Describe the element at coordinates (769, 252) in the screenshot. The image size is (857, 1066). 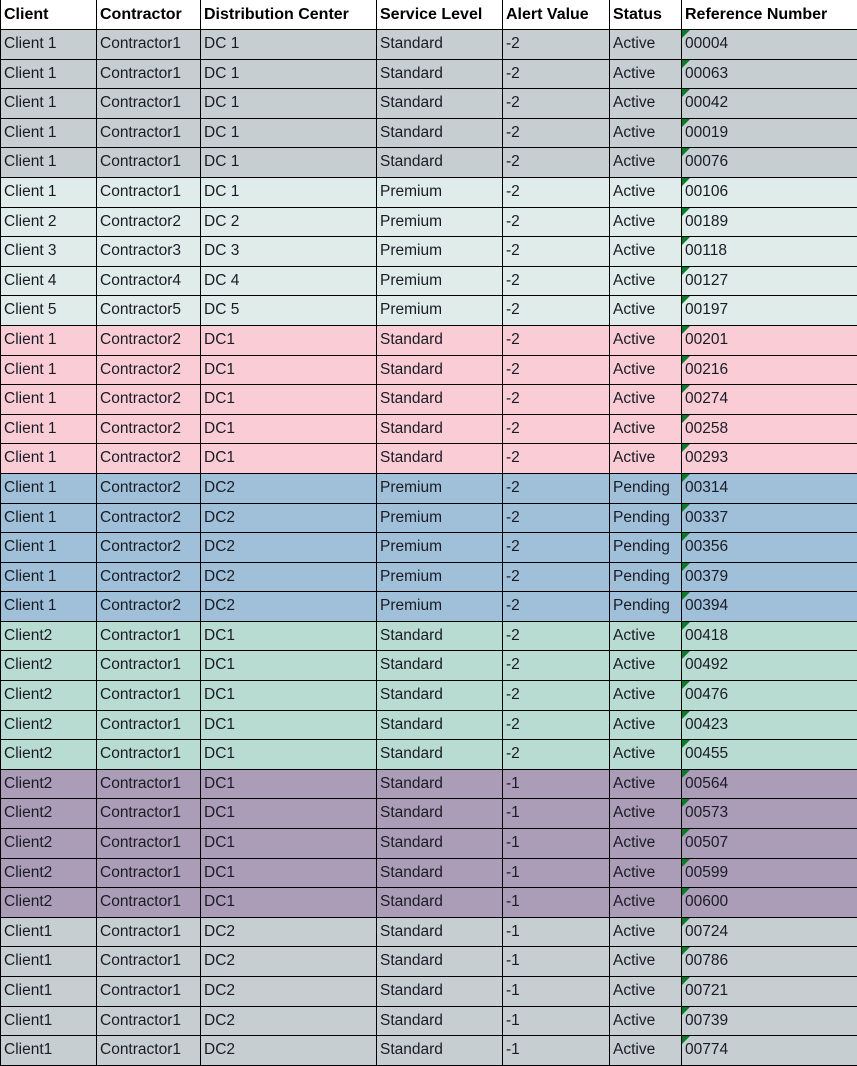
I see `cell-reference-number: 00118` at that location.